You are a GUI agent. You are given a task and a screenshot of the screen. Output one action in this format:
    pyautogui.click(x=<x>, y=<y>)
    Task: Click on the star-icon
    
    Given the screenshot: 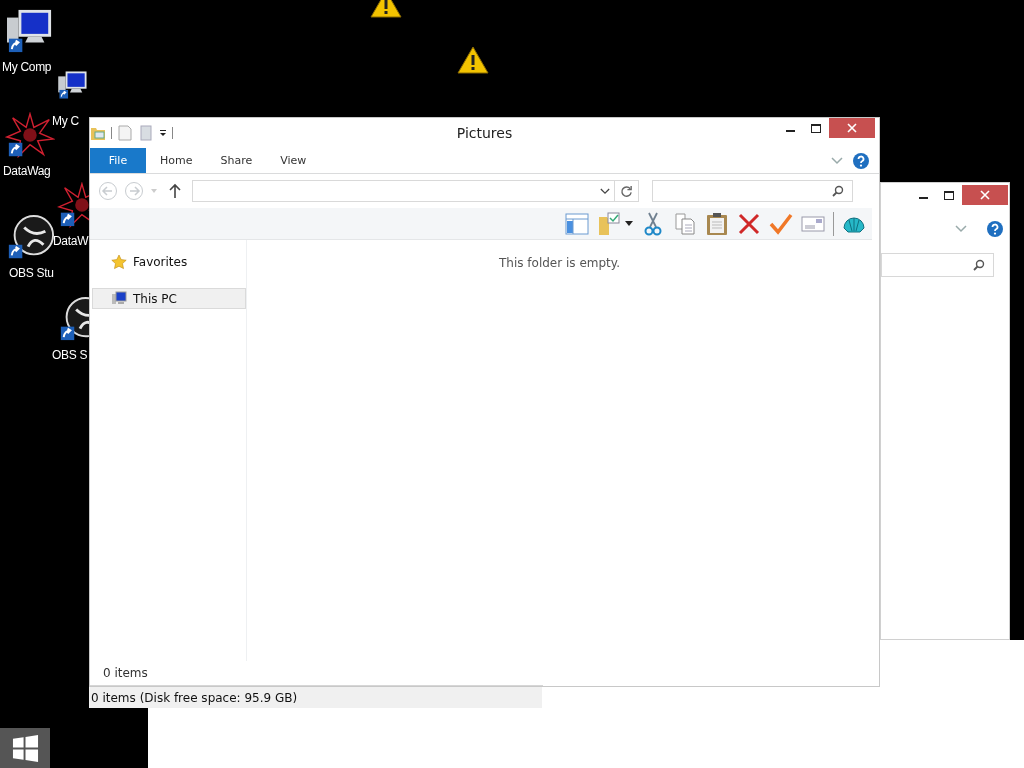 What is the action you would take?
    pyautogui.click(x=119, y=261)
    